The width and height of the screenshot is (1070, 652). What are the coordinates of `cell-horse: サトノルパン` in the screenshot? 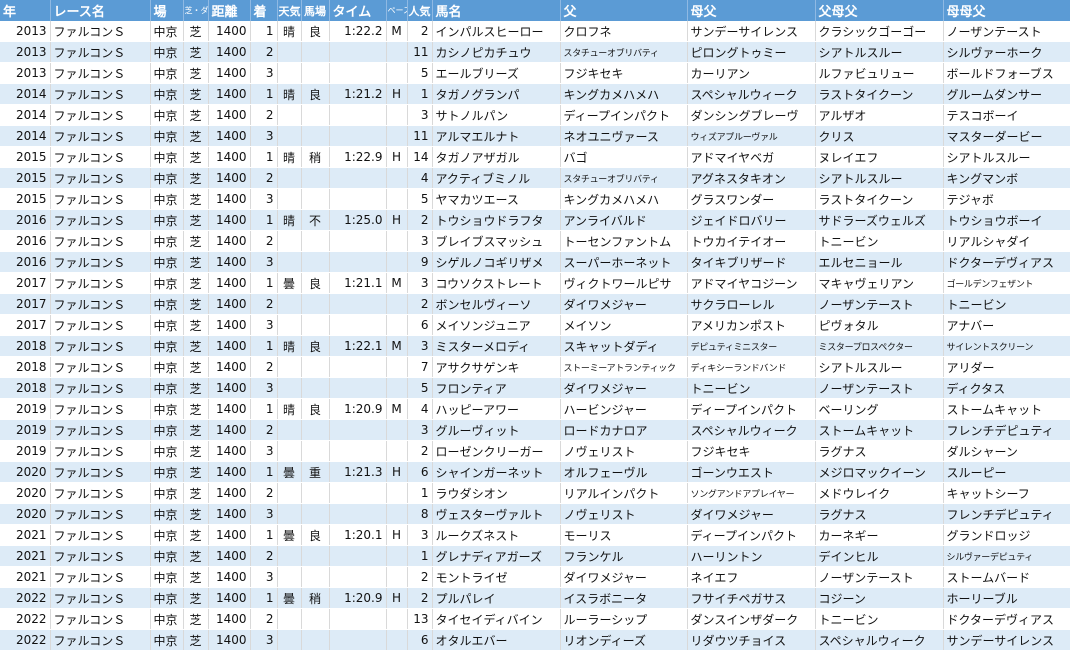 It's located at (496, 115).